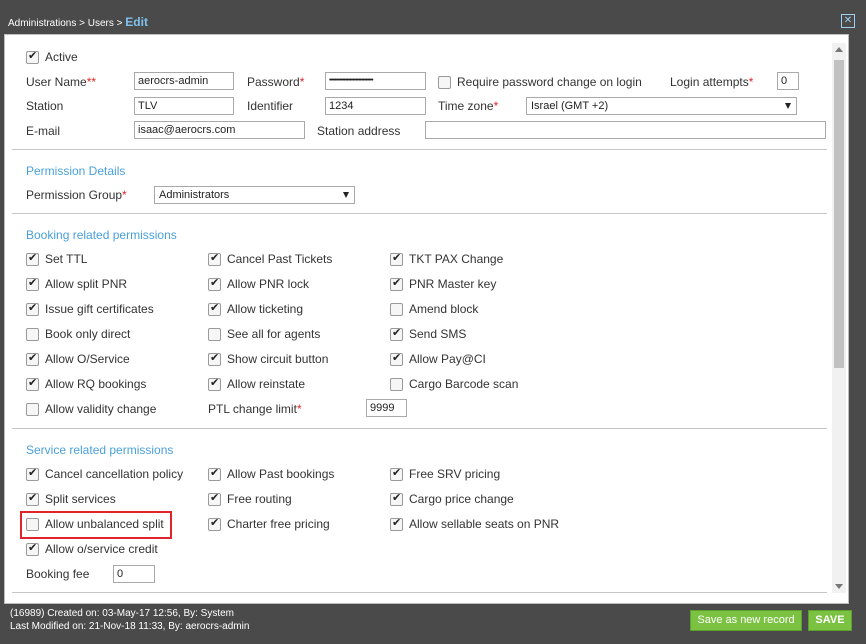 This screenshot has width=866, height=644. What do you see at coordinates (396, 258) in the screenshot?
I see `perm-tkt-pax-change-checkbox` at bounding box center [396, 258].